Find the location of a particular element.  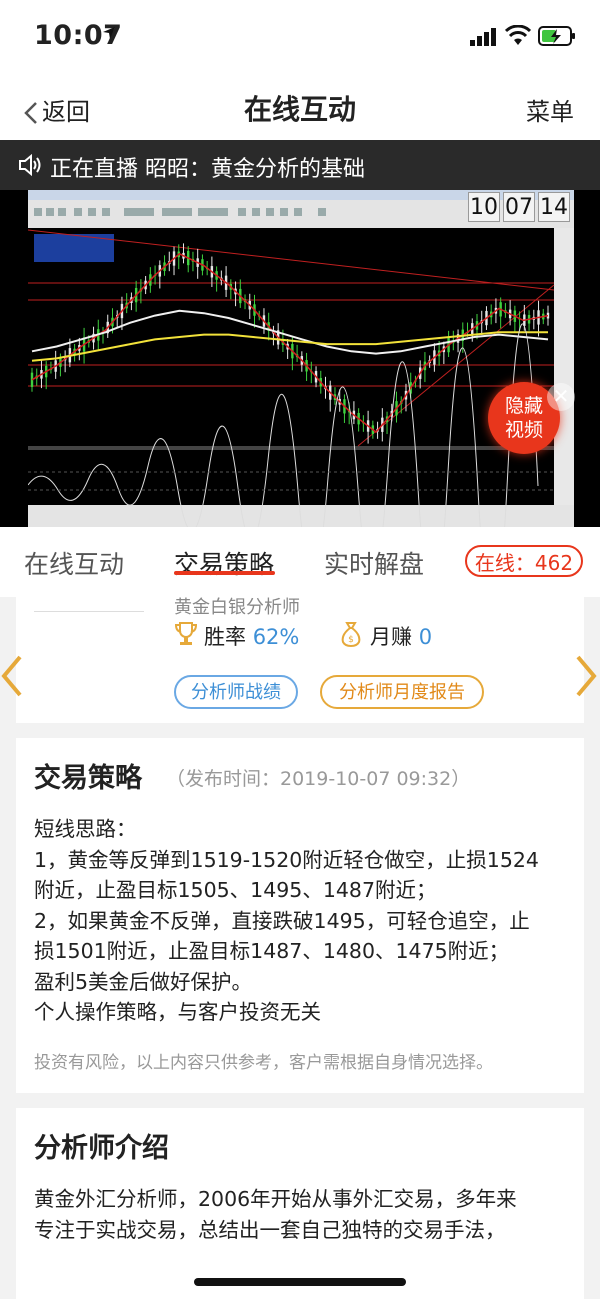

strategy-line: 损1501附近，止盈目标1487、1480、1475附近； is located at coordinates (272, 951).